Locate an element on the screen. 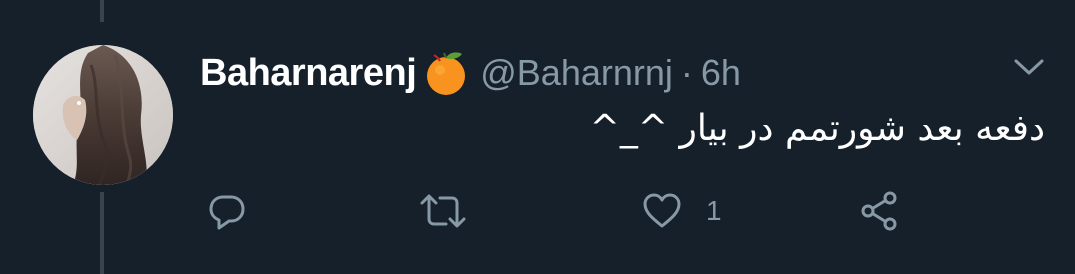  reply-icon is located at coordinates (227, 212).